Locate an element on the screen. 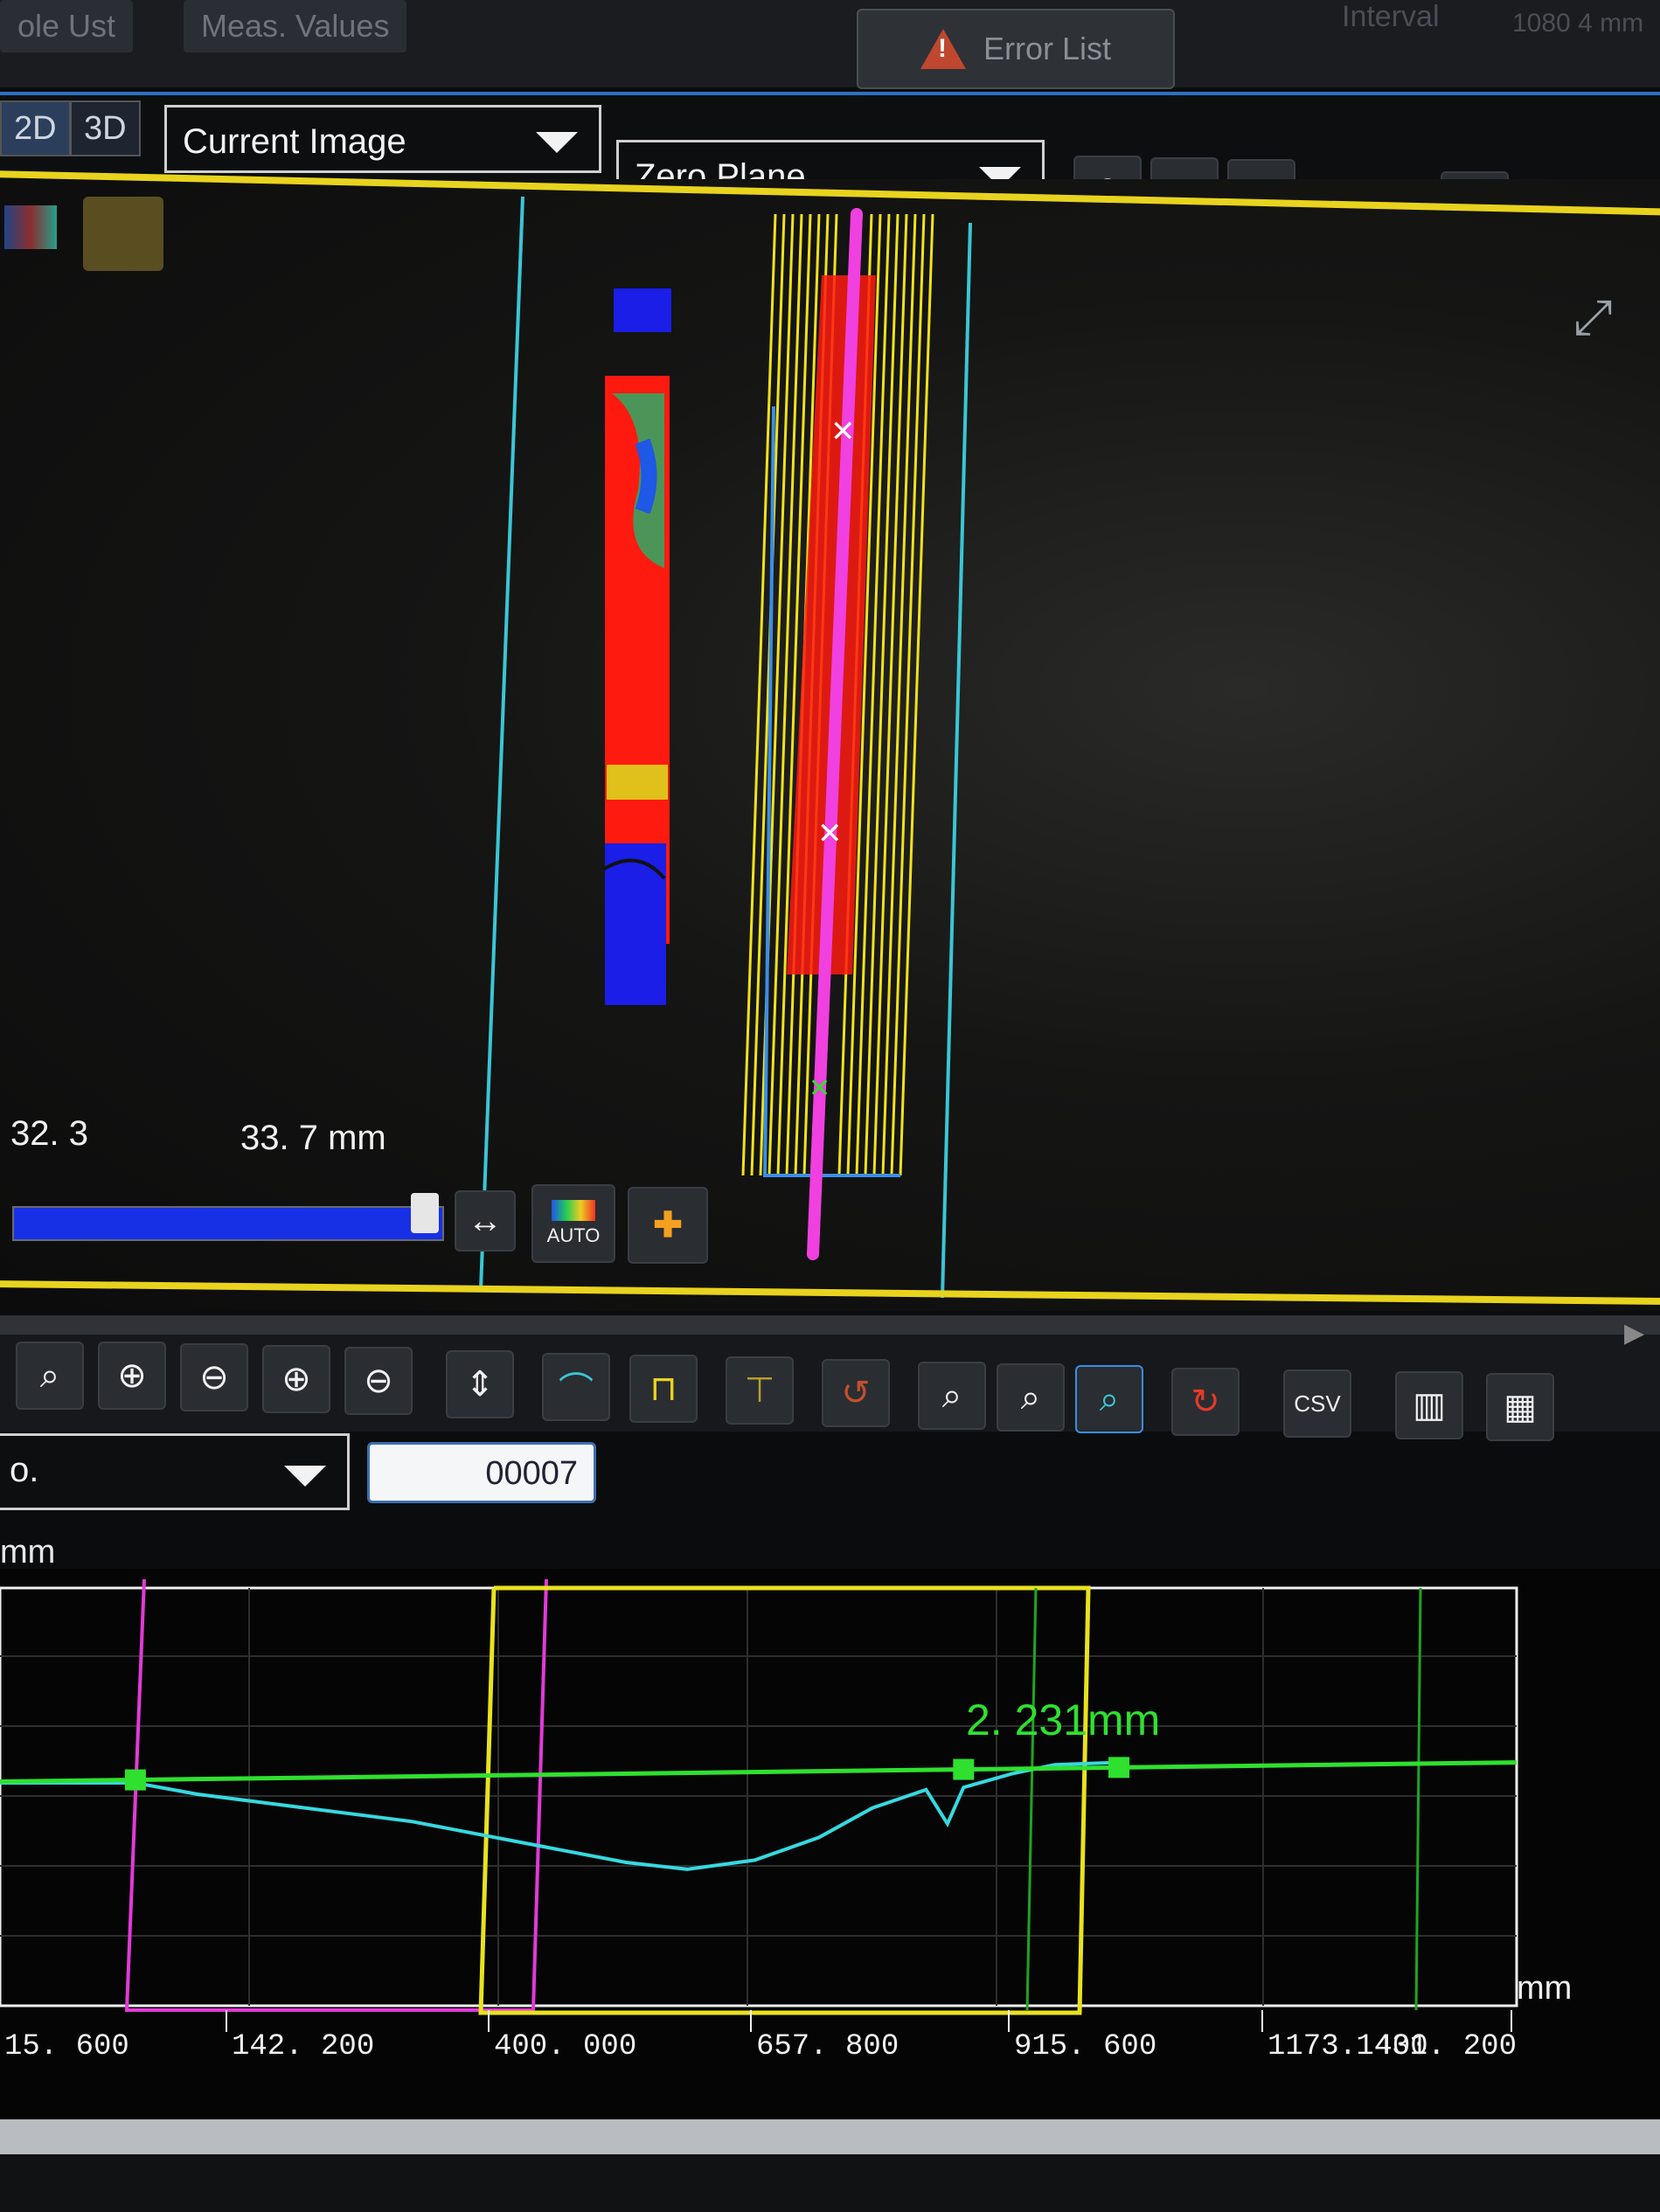 The image size is (1660, 2212). horizontal-range-icon: ↔ is located at coordinates (486, 1220).